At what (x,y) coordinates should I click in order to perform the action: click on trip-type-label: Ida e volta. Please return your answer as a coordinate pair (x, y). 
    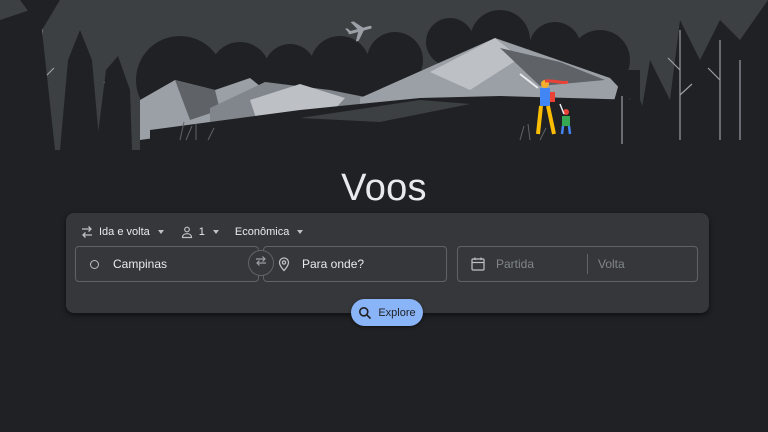
    Looking at the image, I should click on (124, 232).